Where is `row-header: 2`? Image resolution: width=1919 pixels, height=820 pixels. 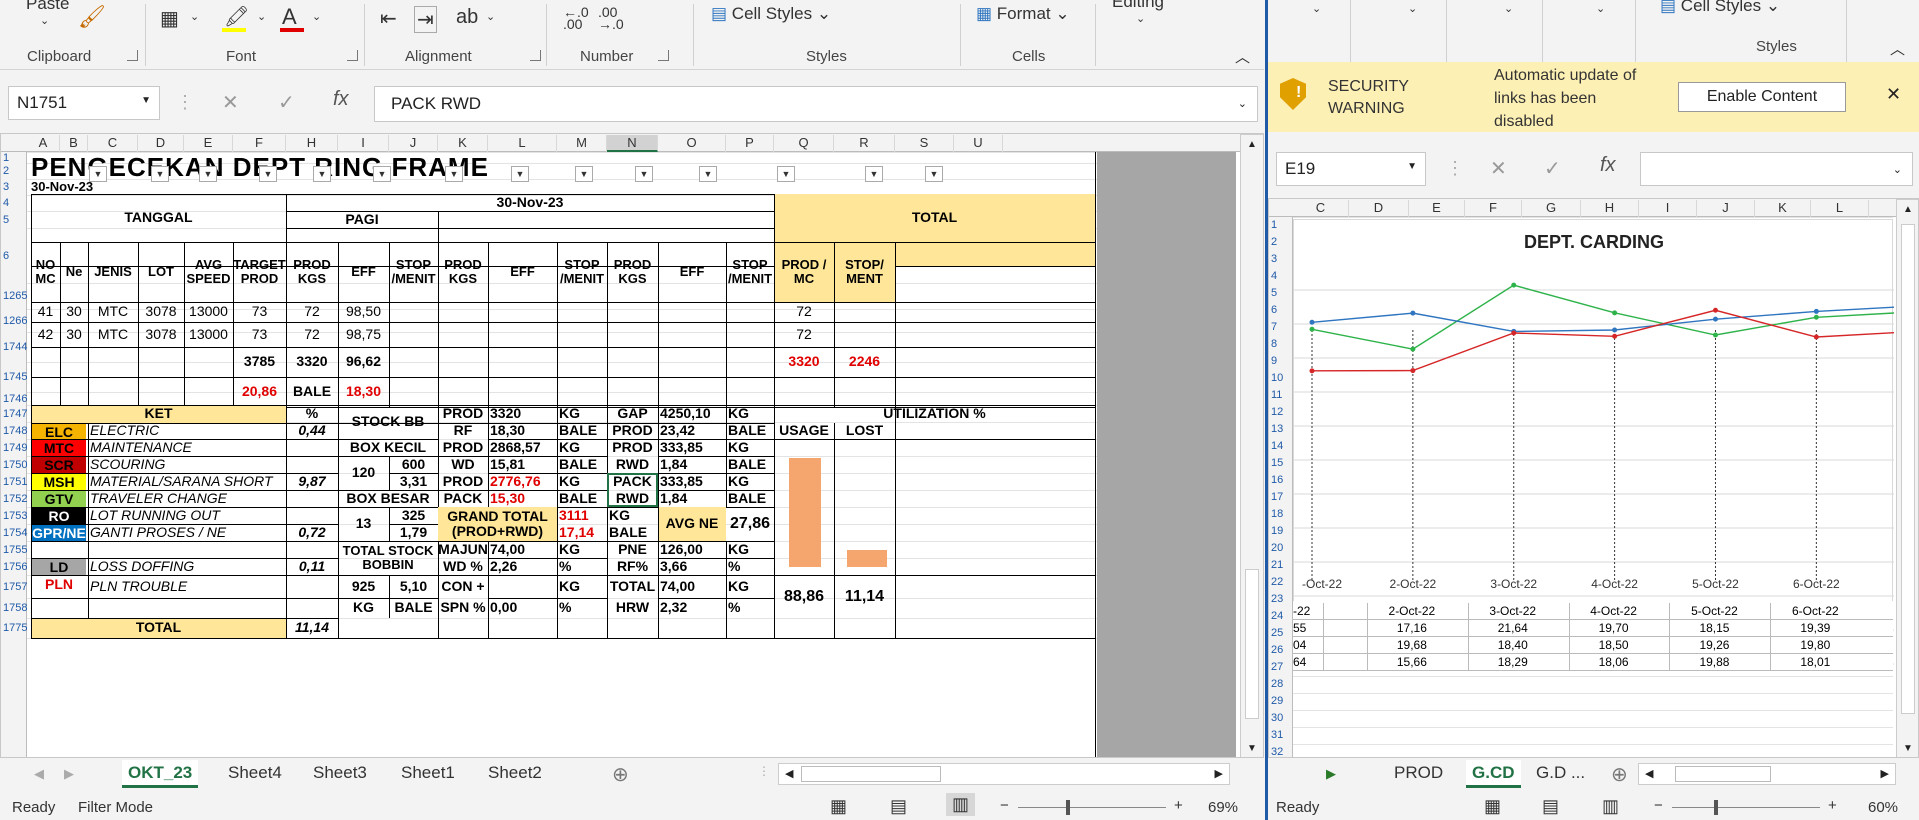 row-header: 2 is located at coordinates (1281, 242).